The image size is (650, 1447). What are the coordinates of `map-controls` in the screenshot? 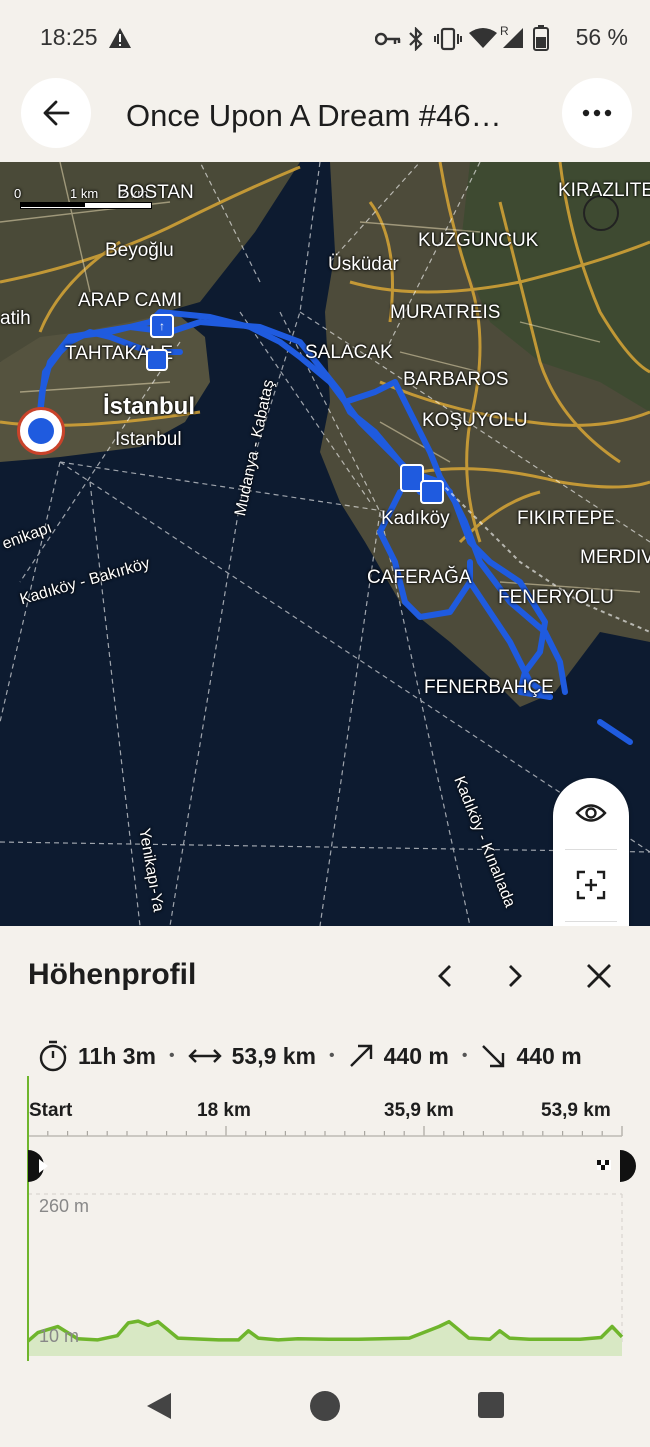 It's located at (591, 852).